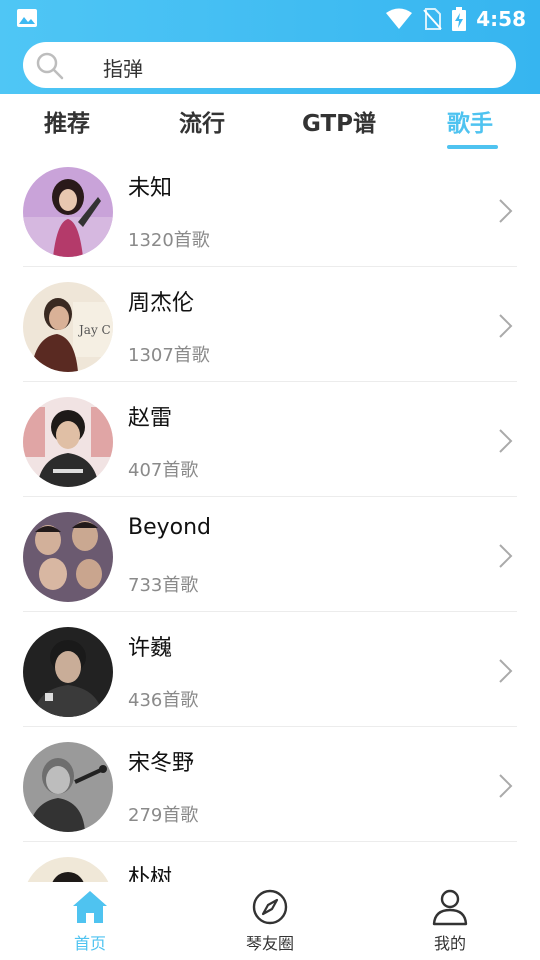 Image resolution: width=540 pixels, height=960 pixels. What do you see at coordinates (150, 418) in the screenshot?
I see `artist-name: 赵雷` at bounding box center [150, 418].